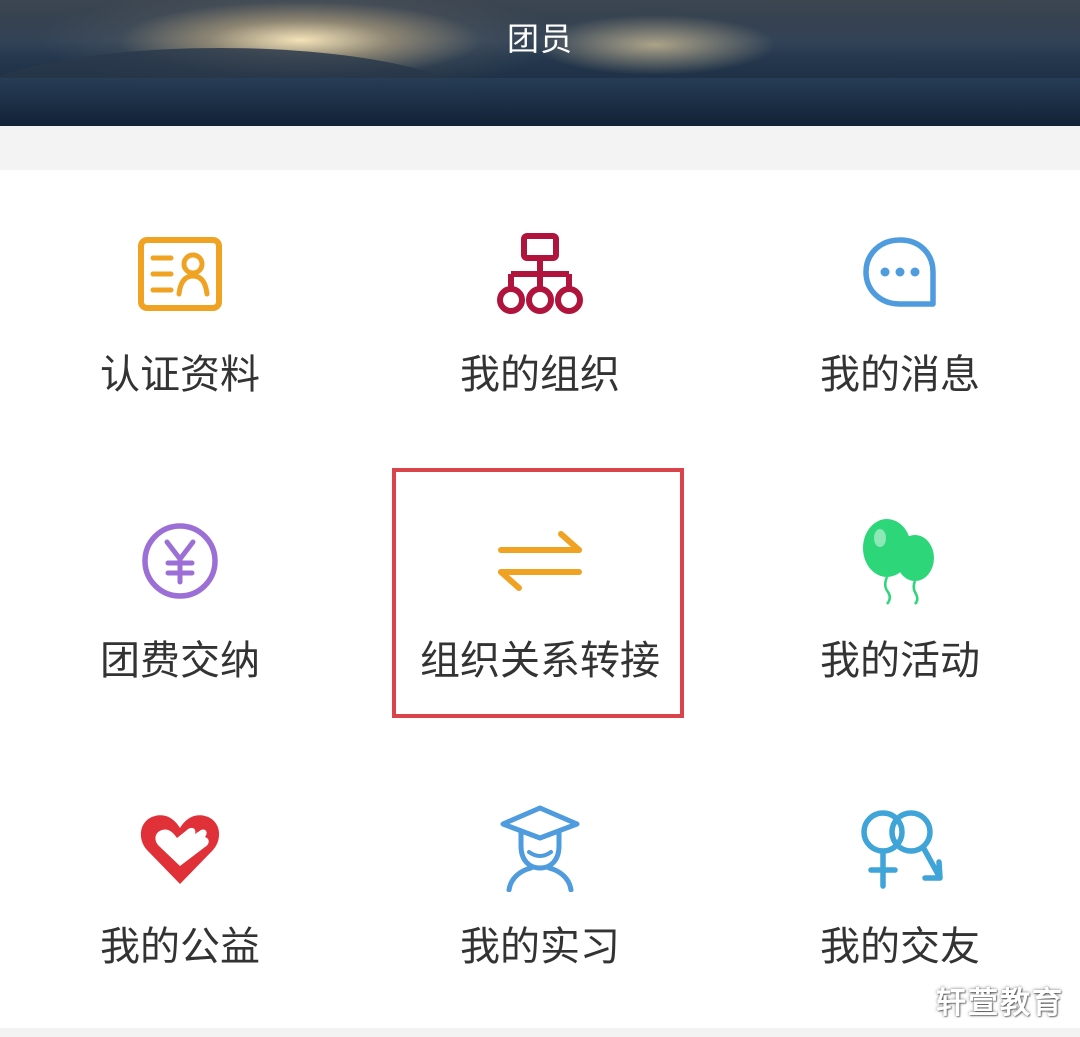  What do you see at coordinates (540, 947) in the screenshot?
I see `menu-item-label: 我的实习` at bounding box center [540, 947].